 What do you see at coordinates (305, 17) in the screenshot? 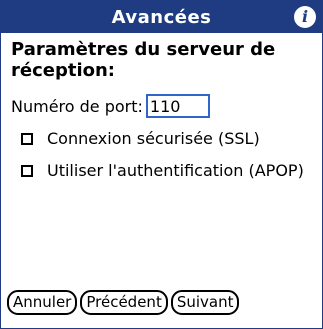
I see `info-icon: i` at bounding box center [305, 17].